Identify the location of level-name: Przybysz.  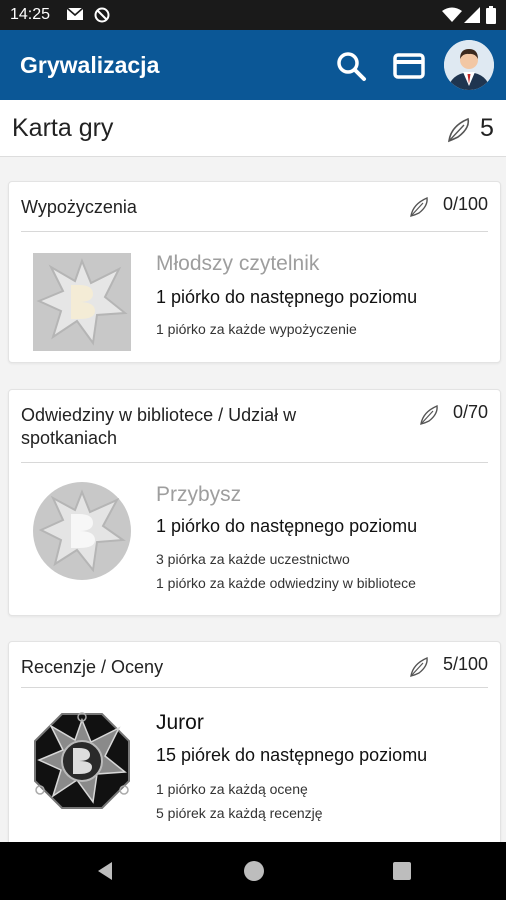
(199, 494).